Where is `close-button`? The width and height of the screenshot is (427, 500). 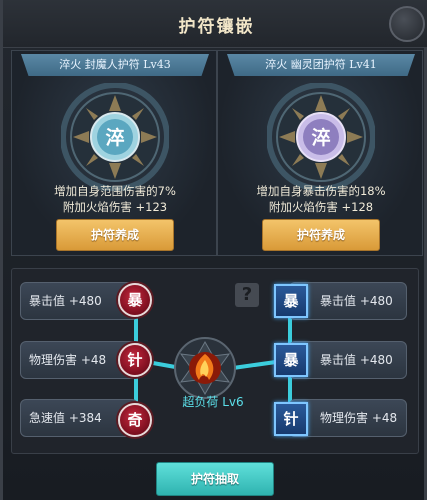
close-button is located at coordinates (407, 24).